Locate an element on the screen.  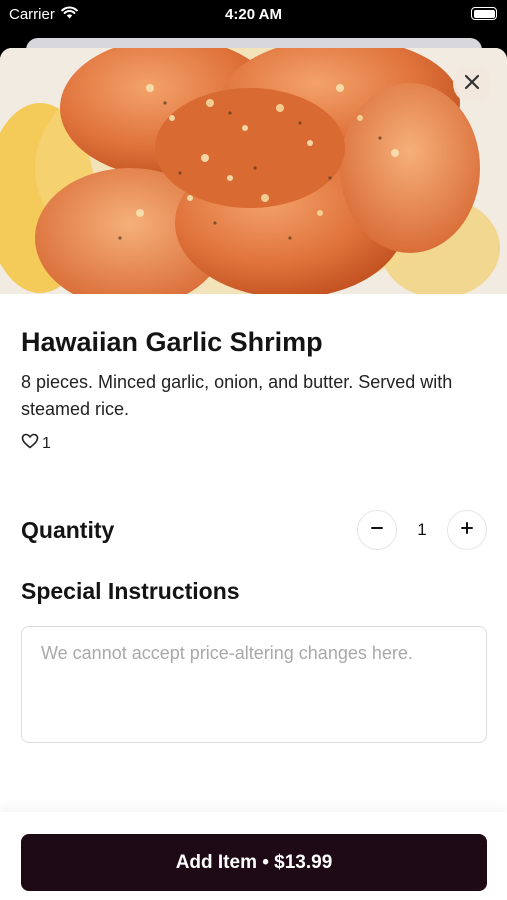
minus-icon is located at coordinates (377, 530).